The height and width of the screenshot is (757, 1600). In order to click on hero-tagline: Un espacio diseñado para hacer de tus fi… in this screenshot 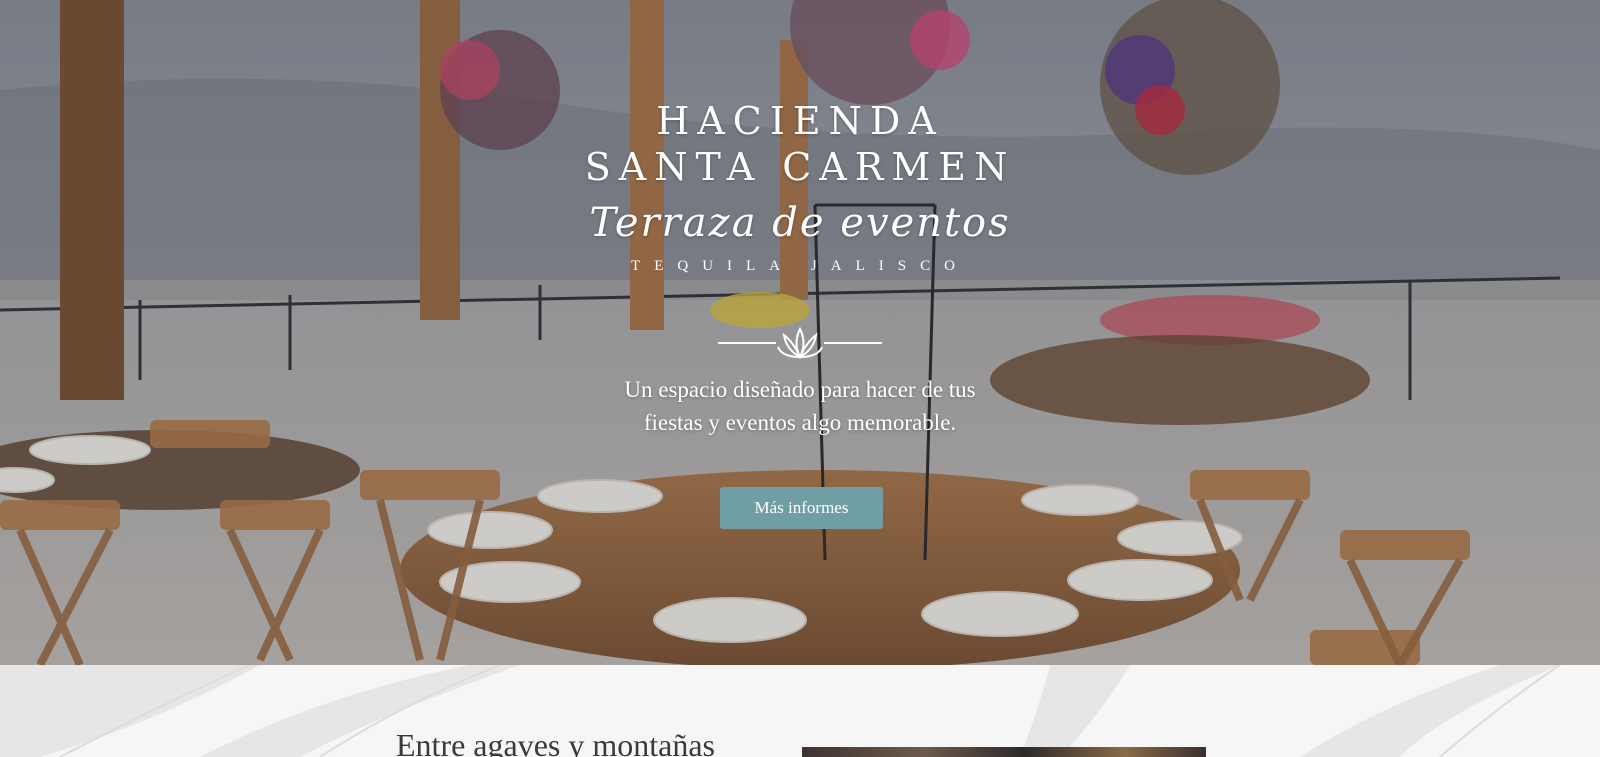, I will do `click(800, 406)`.